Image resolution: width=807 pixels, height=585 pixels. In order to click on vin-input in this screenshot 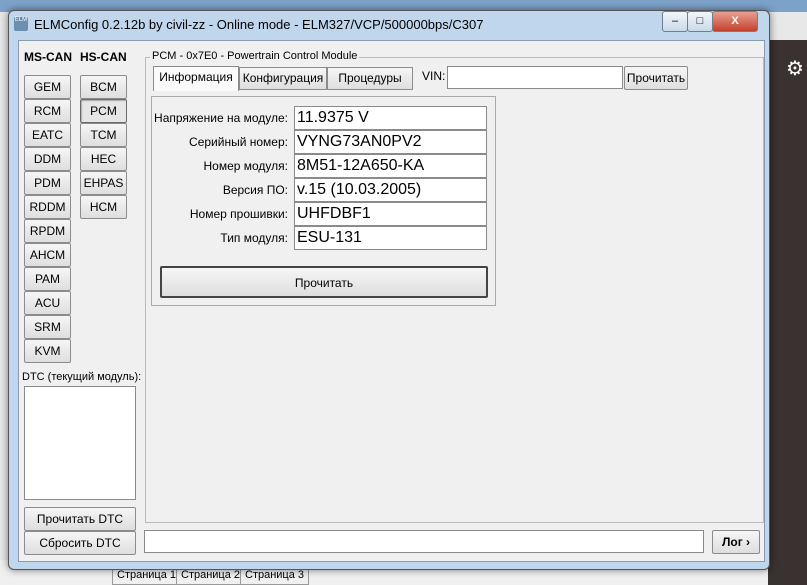, I will do `click(535, 77)`.